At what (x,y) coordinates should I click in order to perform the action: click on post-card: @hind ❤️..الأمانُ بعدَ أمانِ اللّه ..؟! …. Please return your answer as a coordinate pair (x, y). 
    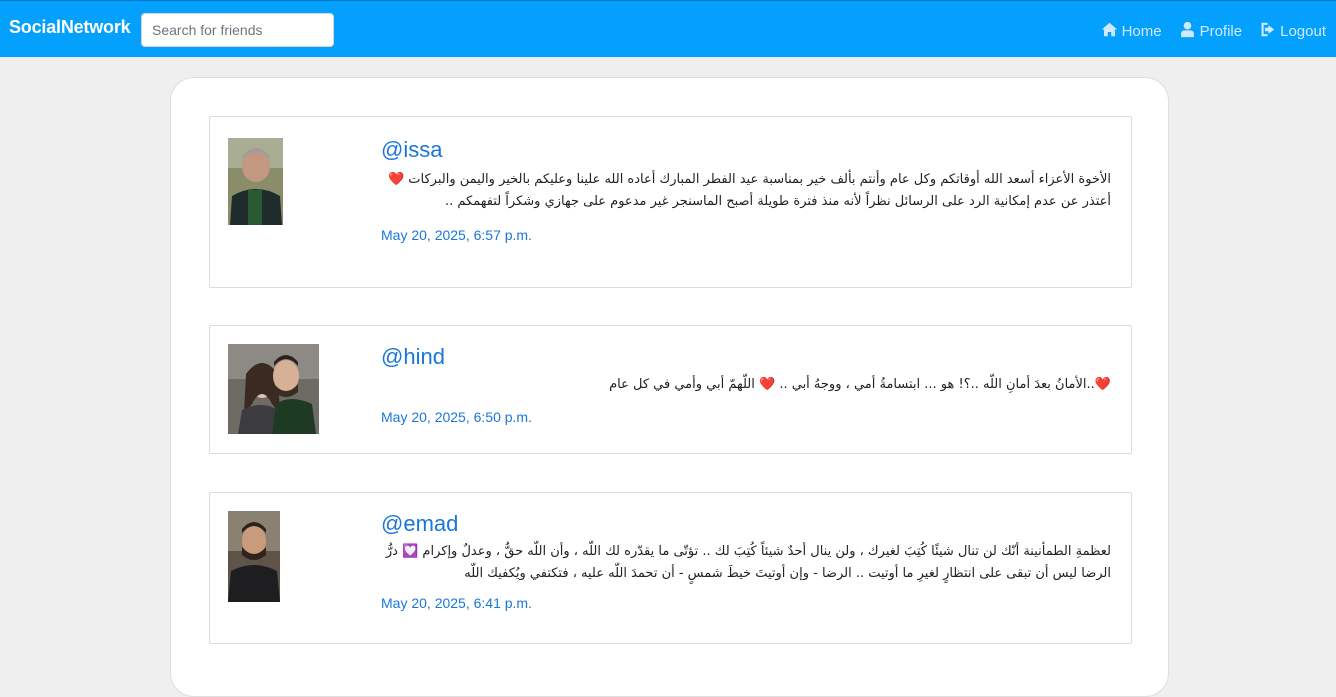
    Looking at the image, I should click on (670, 389).